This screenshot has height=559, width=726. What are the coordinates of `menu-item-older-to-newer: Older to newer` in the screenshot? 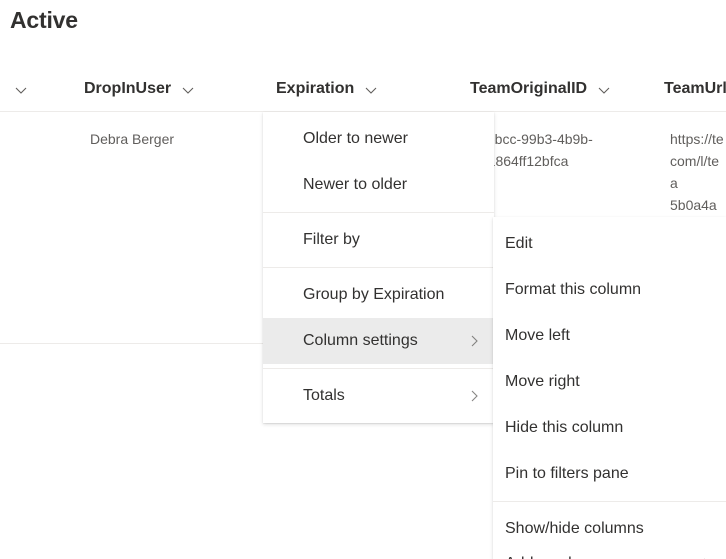 It's located at (378, 139).